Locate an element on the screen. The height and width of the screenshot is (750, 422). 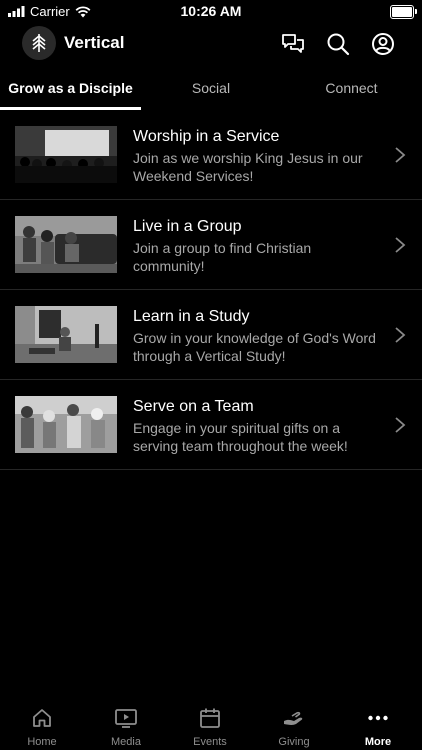
app-title: Vertical is located at coordinates (94, 42).